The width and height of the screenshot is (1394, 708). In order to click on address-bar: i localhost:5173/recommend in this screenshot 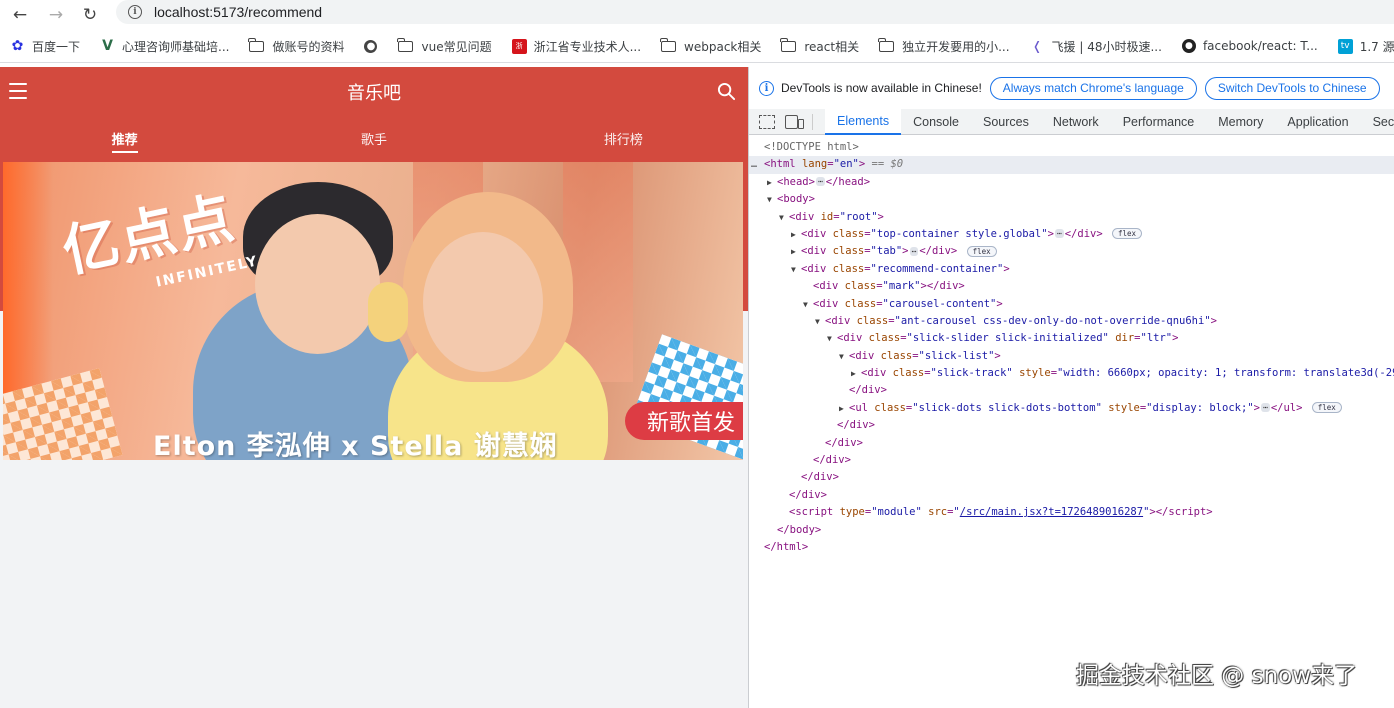, I will do `click(755, 12)`.